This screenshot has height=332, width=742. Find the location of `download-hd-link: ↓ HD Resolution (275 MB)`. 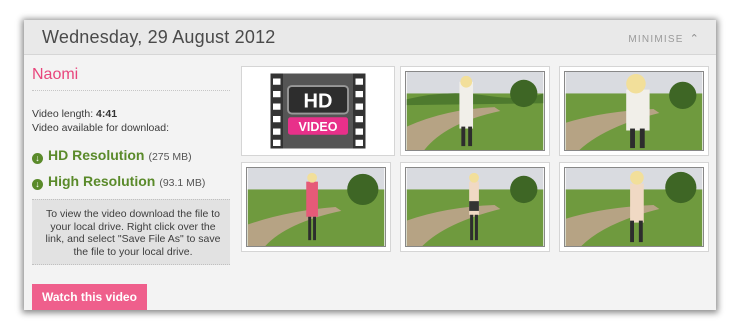

download-hd-link: ↓ HD Resolution (275 MB) is located at coordinates (131, 155).